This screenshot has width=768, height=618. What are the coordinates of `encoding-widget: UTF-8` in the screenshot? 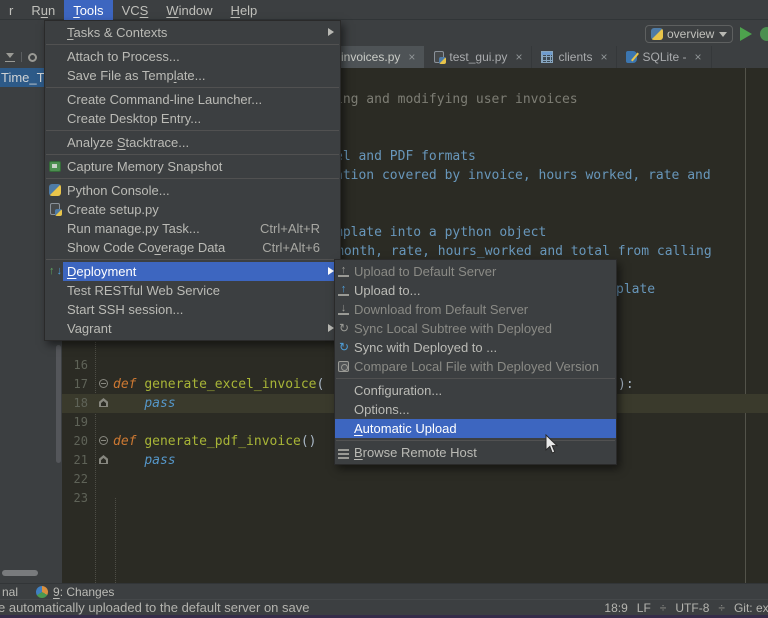 It's located at (692, 608).